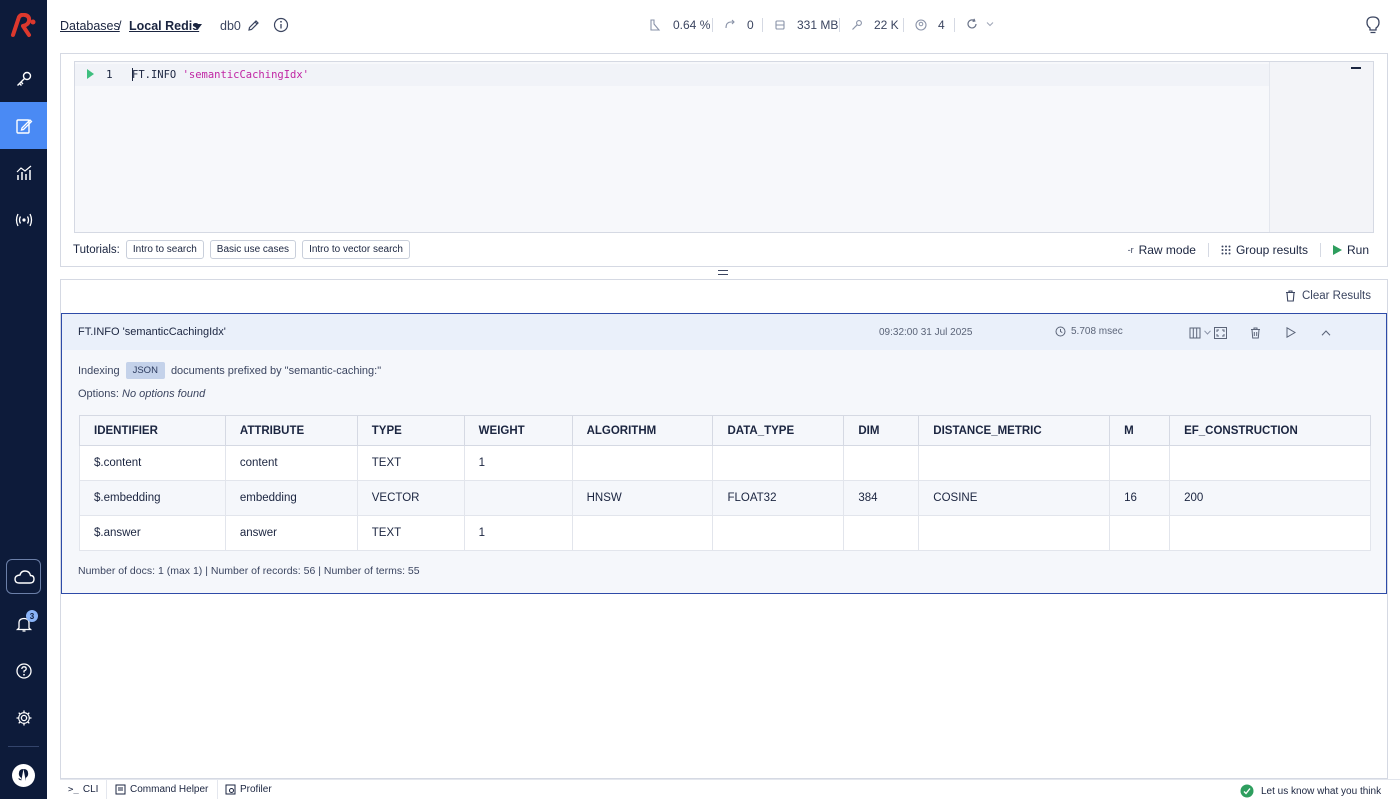 This screenshot has width=1400, height=799. I want to click on command-helper-button: Command Helper, so click(161, 789).